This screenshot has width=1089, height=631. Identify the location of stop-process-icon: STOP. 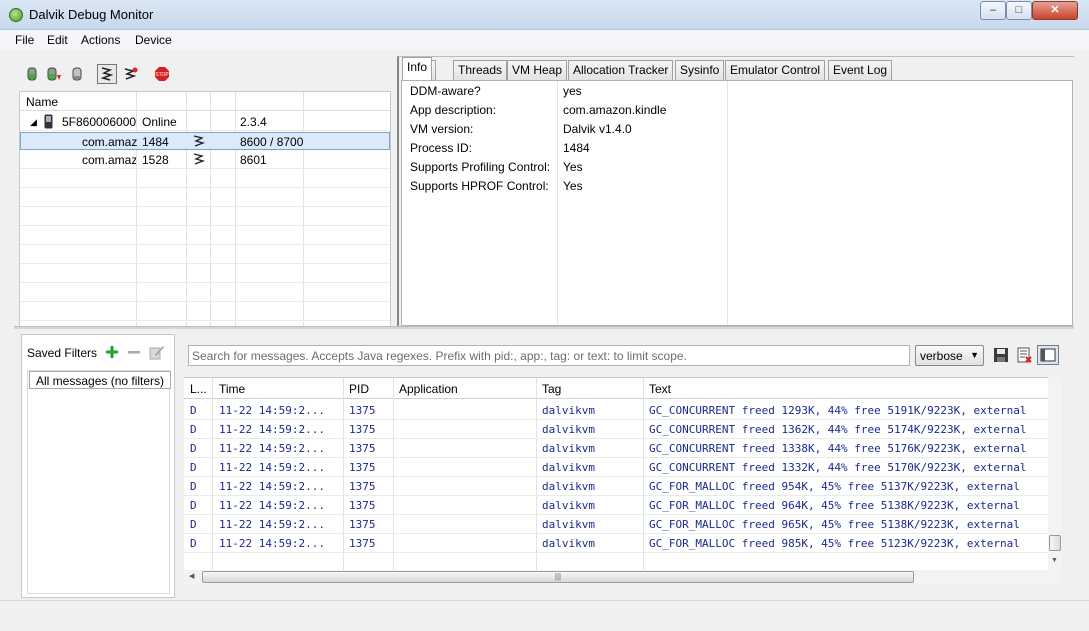
(162, 74).